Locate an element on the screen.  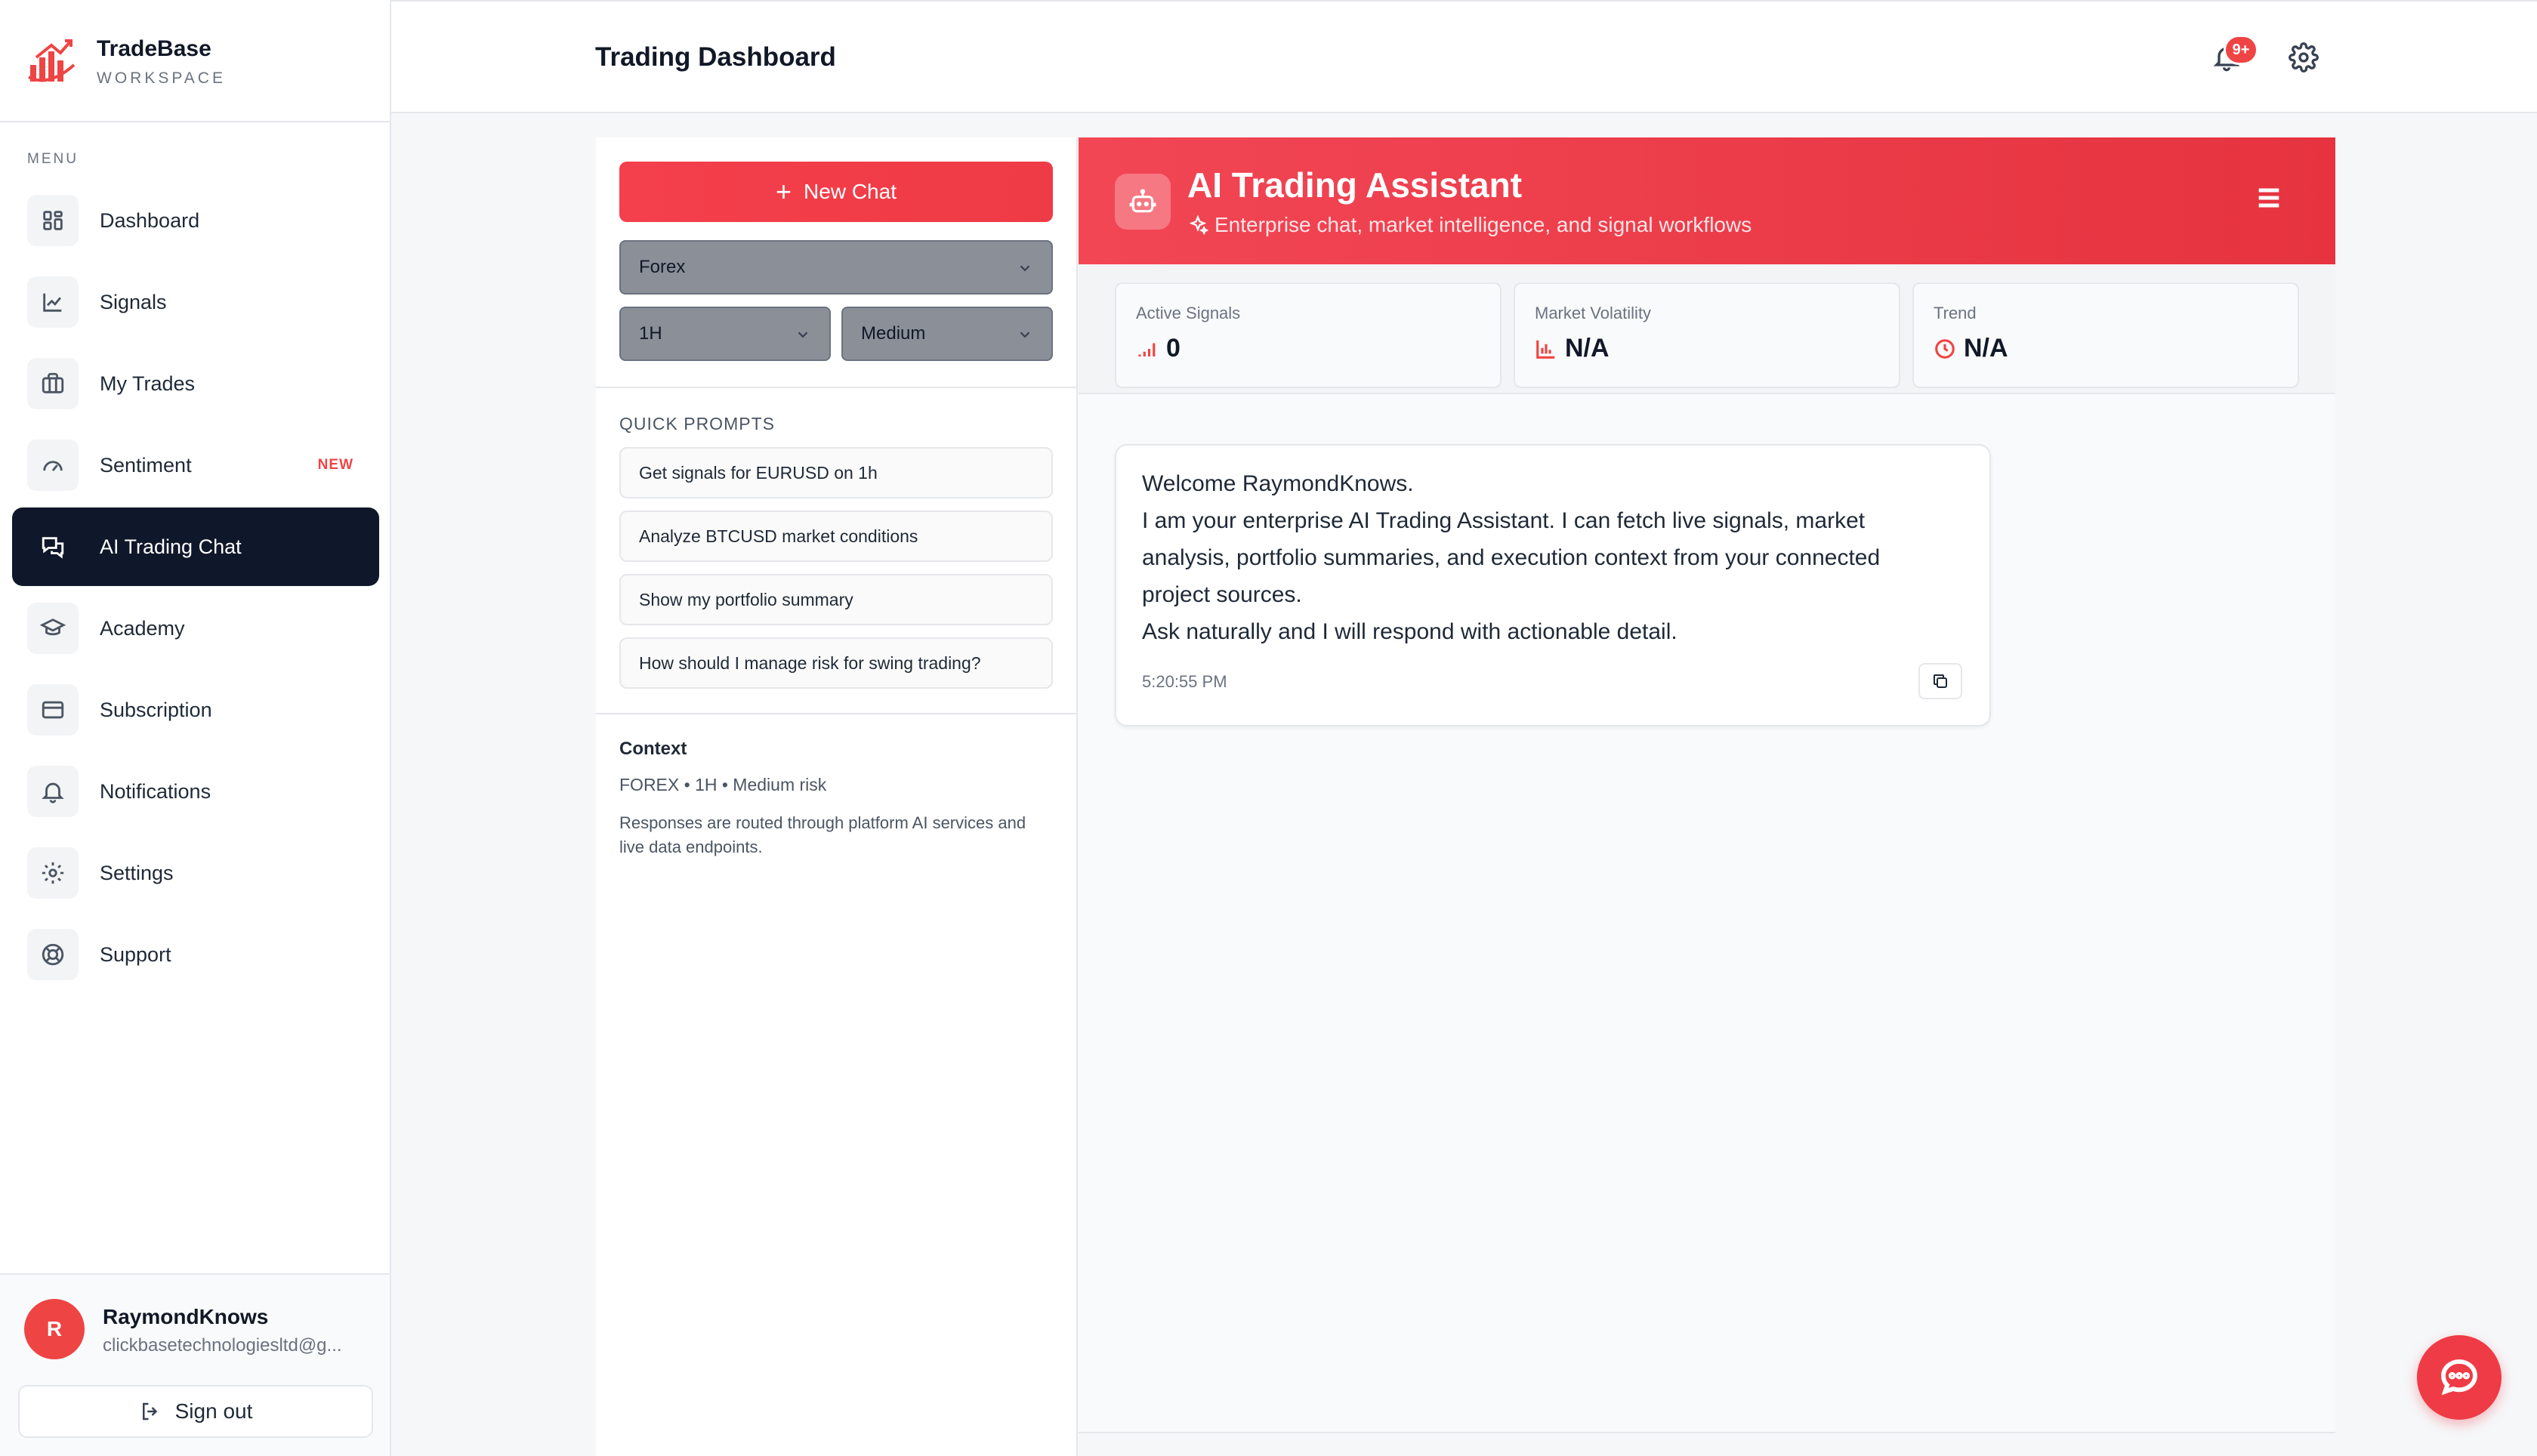
new-chat-button: + New Chat is located at coordinates (836, 192).